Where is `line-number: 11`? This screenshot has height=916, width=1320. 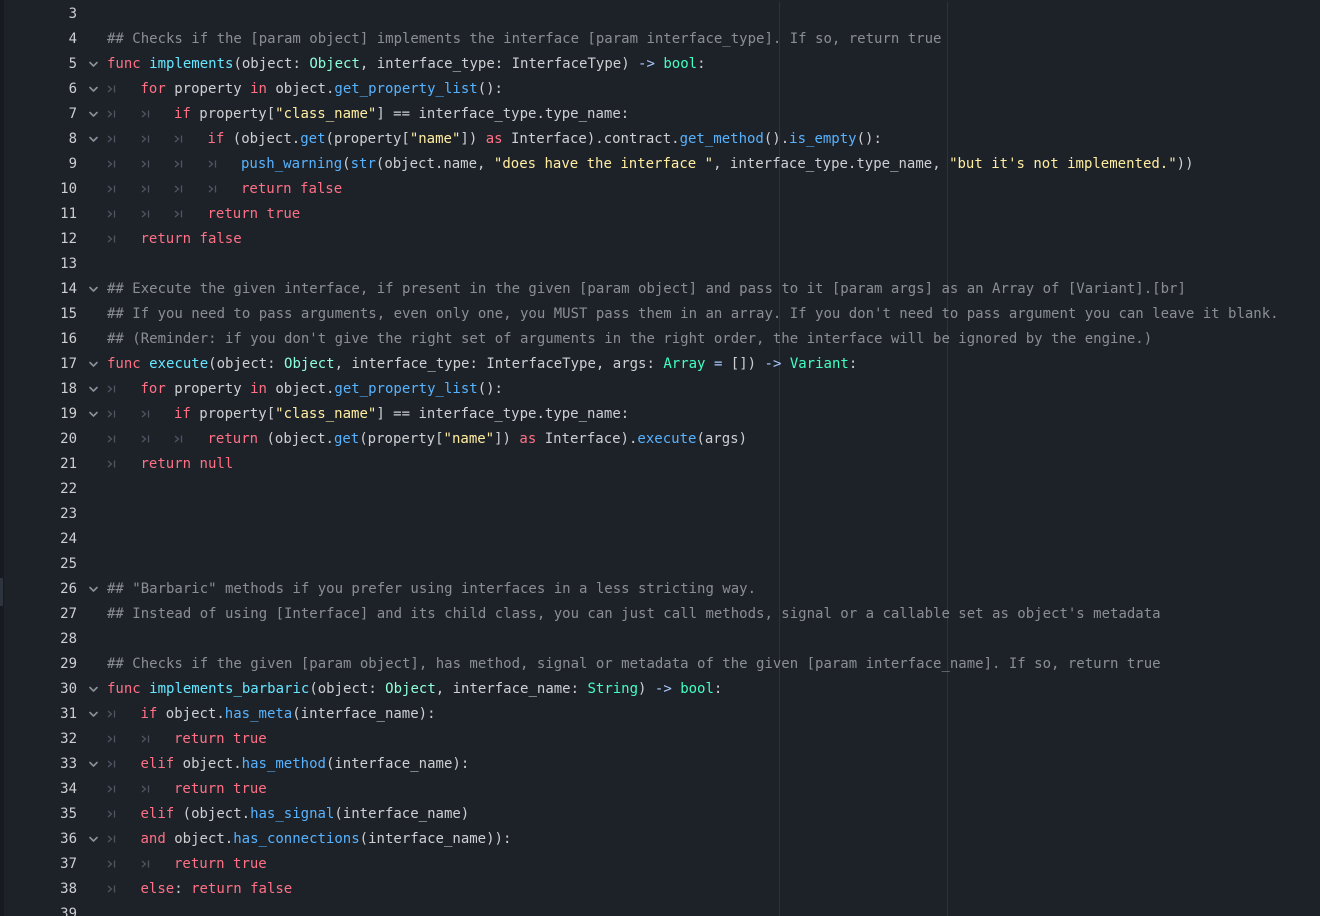
line-number: 11 is located at coordinates (68, 214).